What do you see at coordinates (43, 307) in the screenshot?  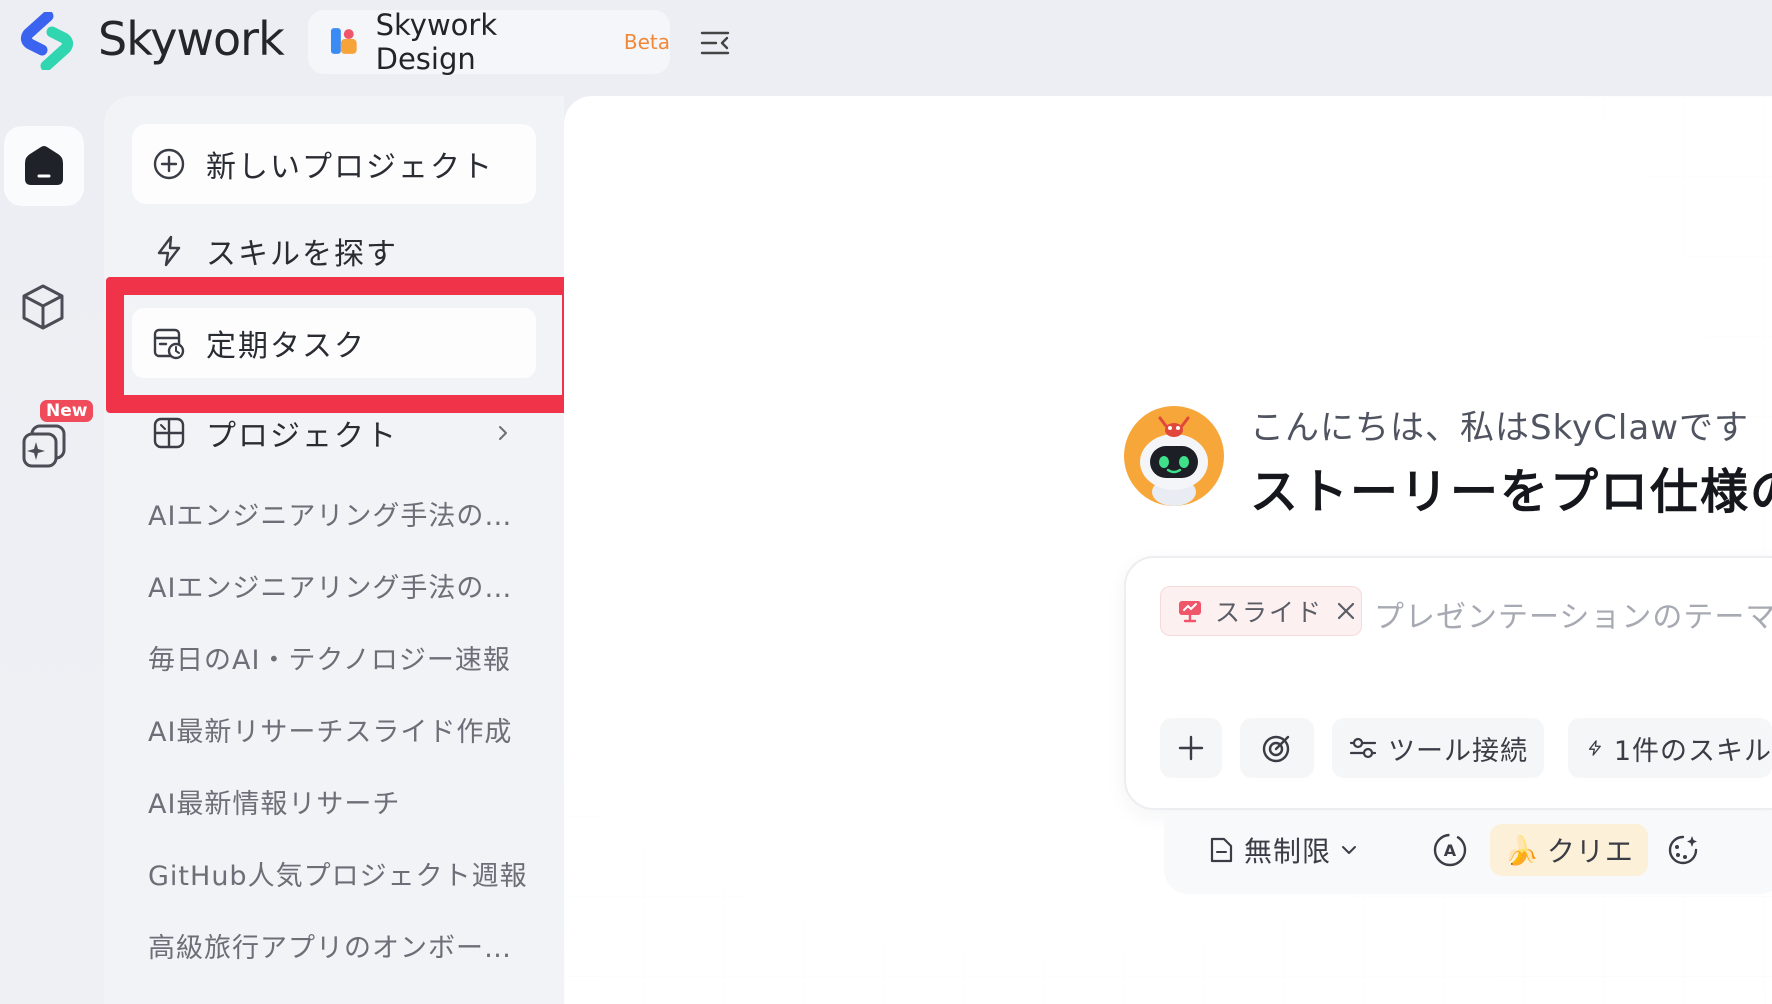 I see `cube-icon` at bounding box center [43, 307].